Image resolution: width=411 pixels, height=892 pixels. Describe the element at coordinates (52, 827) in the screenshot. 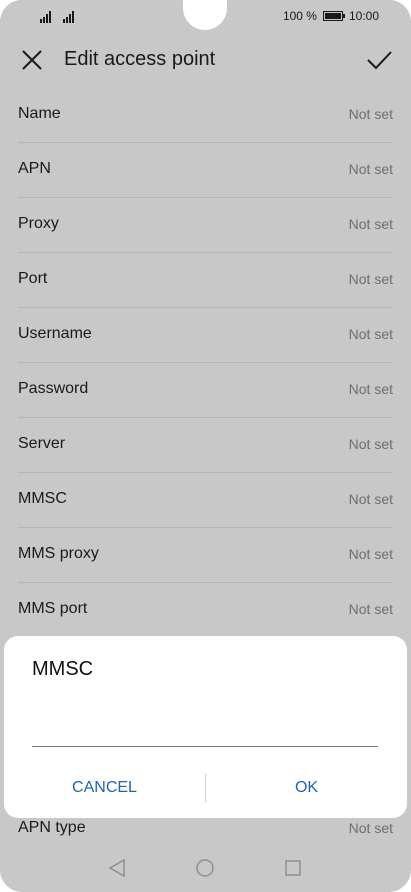

I see `field-label: APN type` at that location.